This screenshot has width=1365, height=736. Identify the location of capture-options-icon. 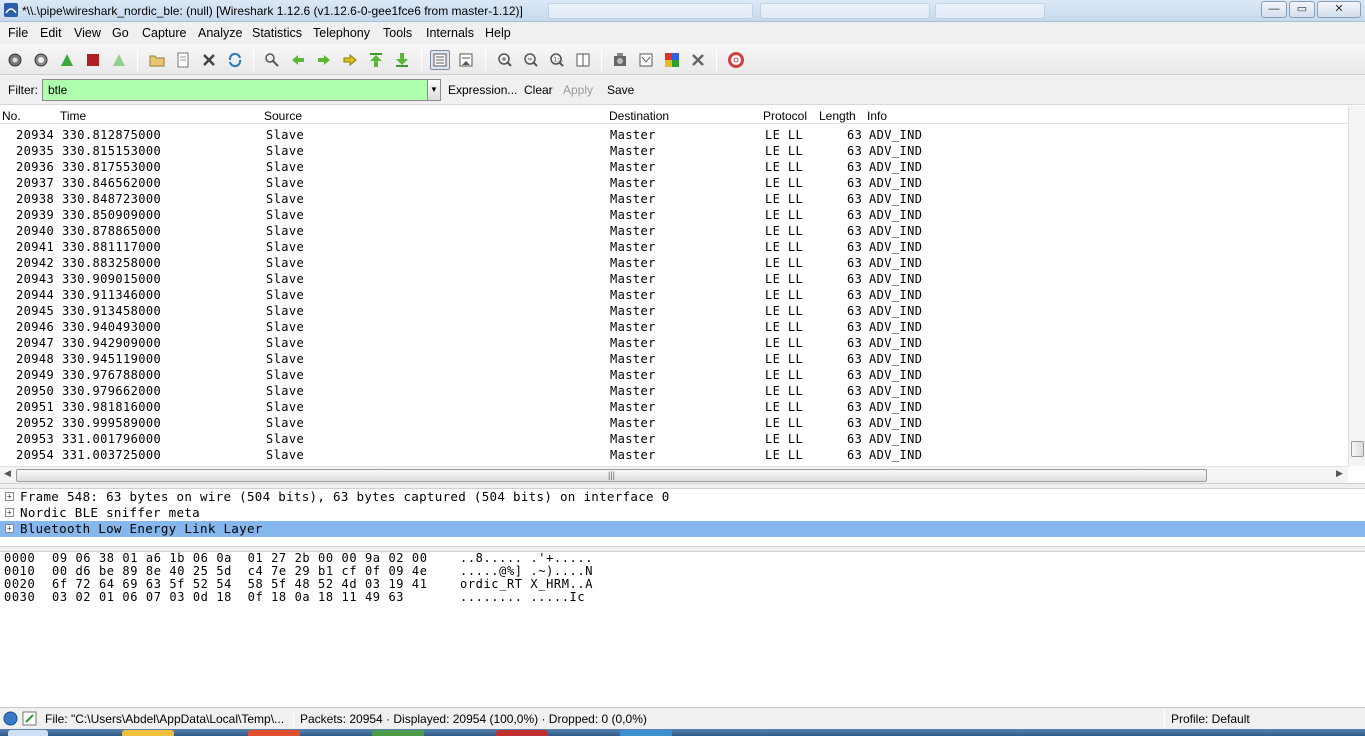
(41, 60).